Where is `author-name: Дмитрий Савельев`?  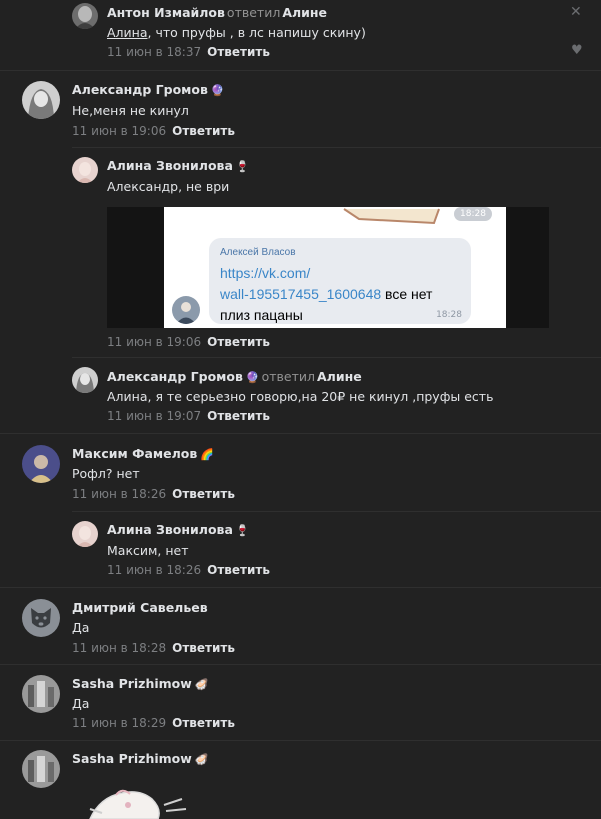 author-name: Дмитрий Савельев is located at coordinates (140, 607).